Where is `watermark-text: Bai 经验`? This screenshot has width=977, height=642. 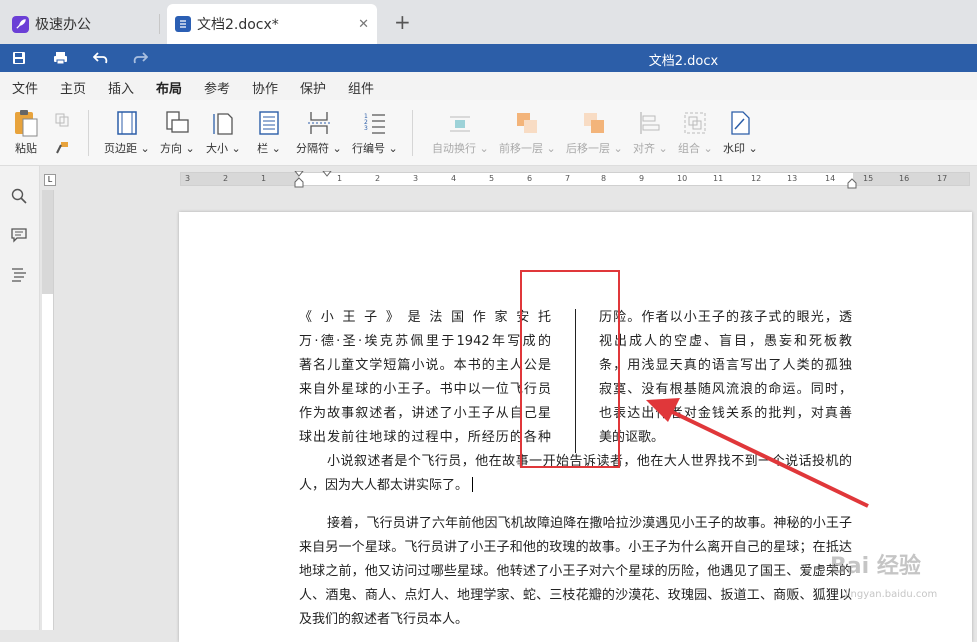 watermark-text: Bai 经验 is located at coordinates (875, 566).